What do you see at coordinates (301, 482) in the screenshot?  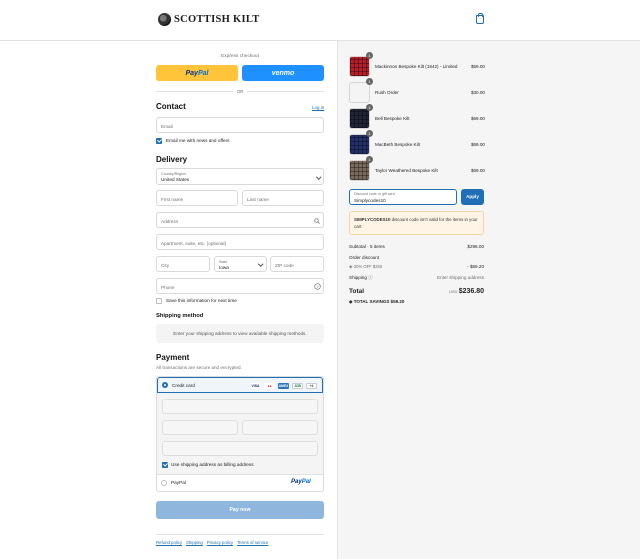 I see `paypal-logo: PayPal` at bounding box center [301, 482].